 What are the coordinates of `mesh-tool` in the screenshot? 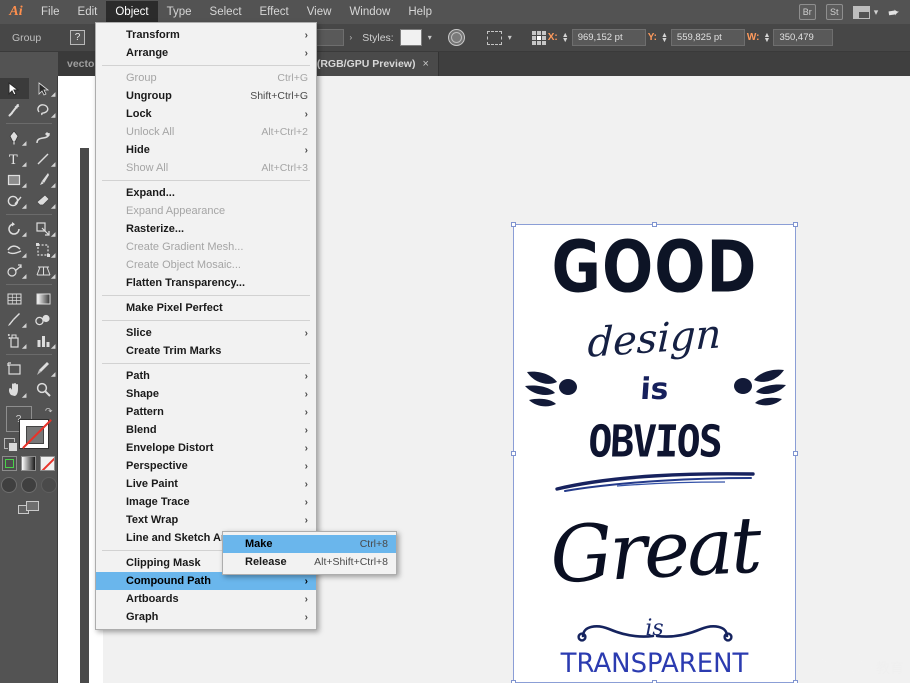 It's located at (14, 298).